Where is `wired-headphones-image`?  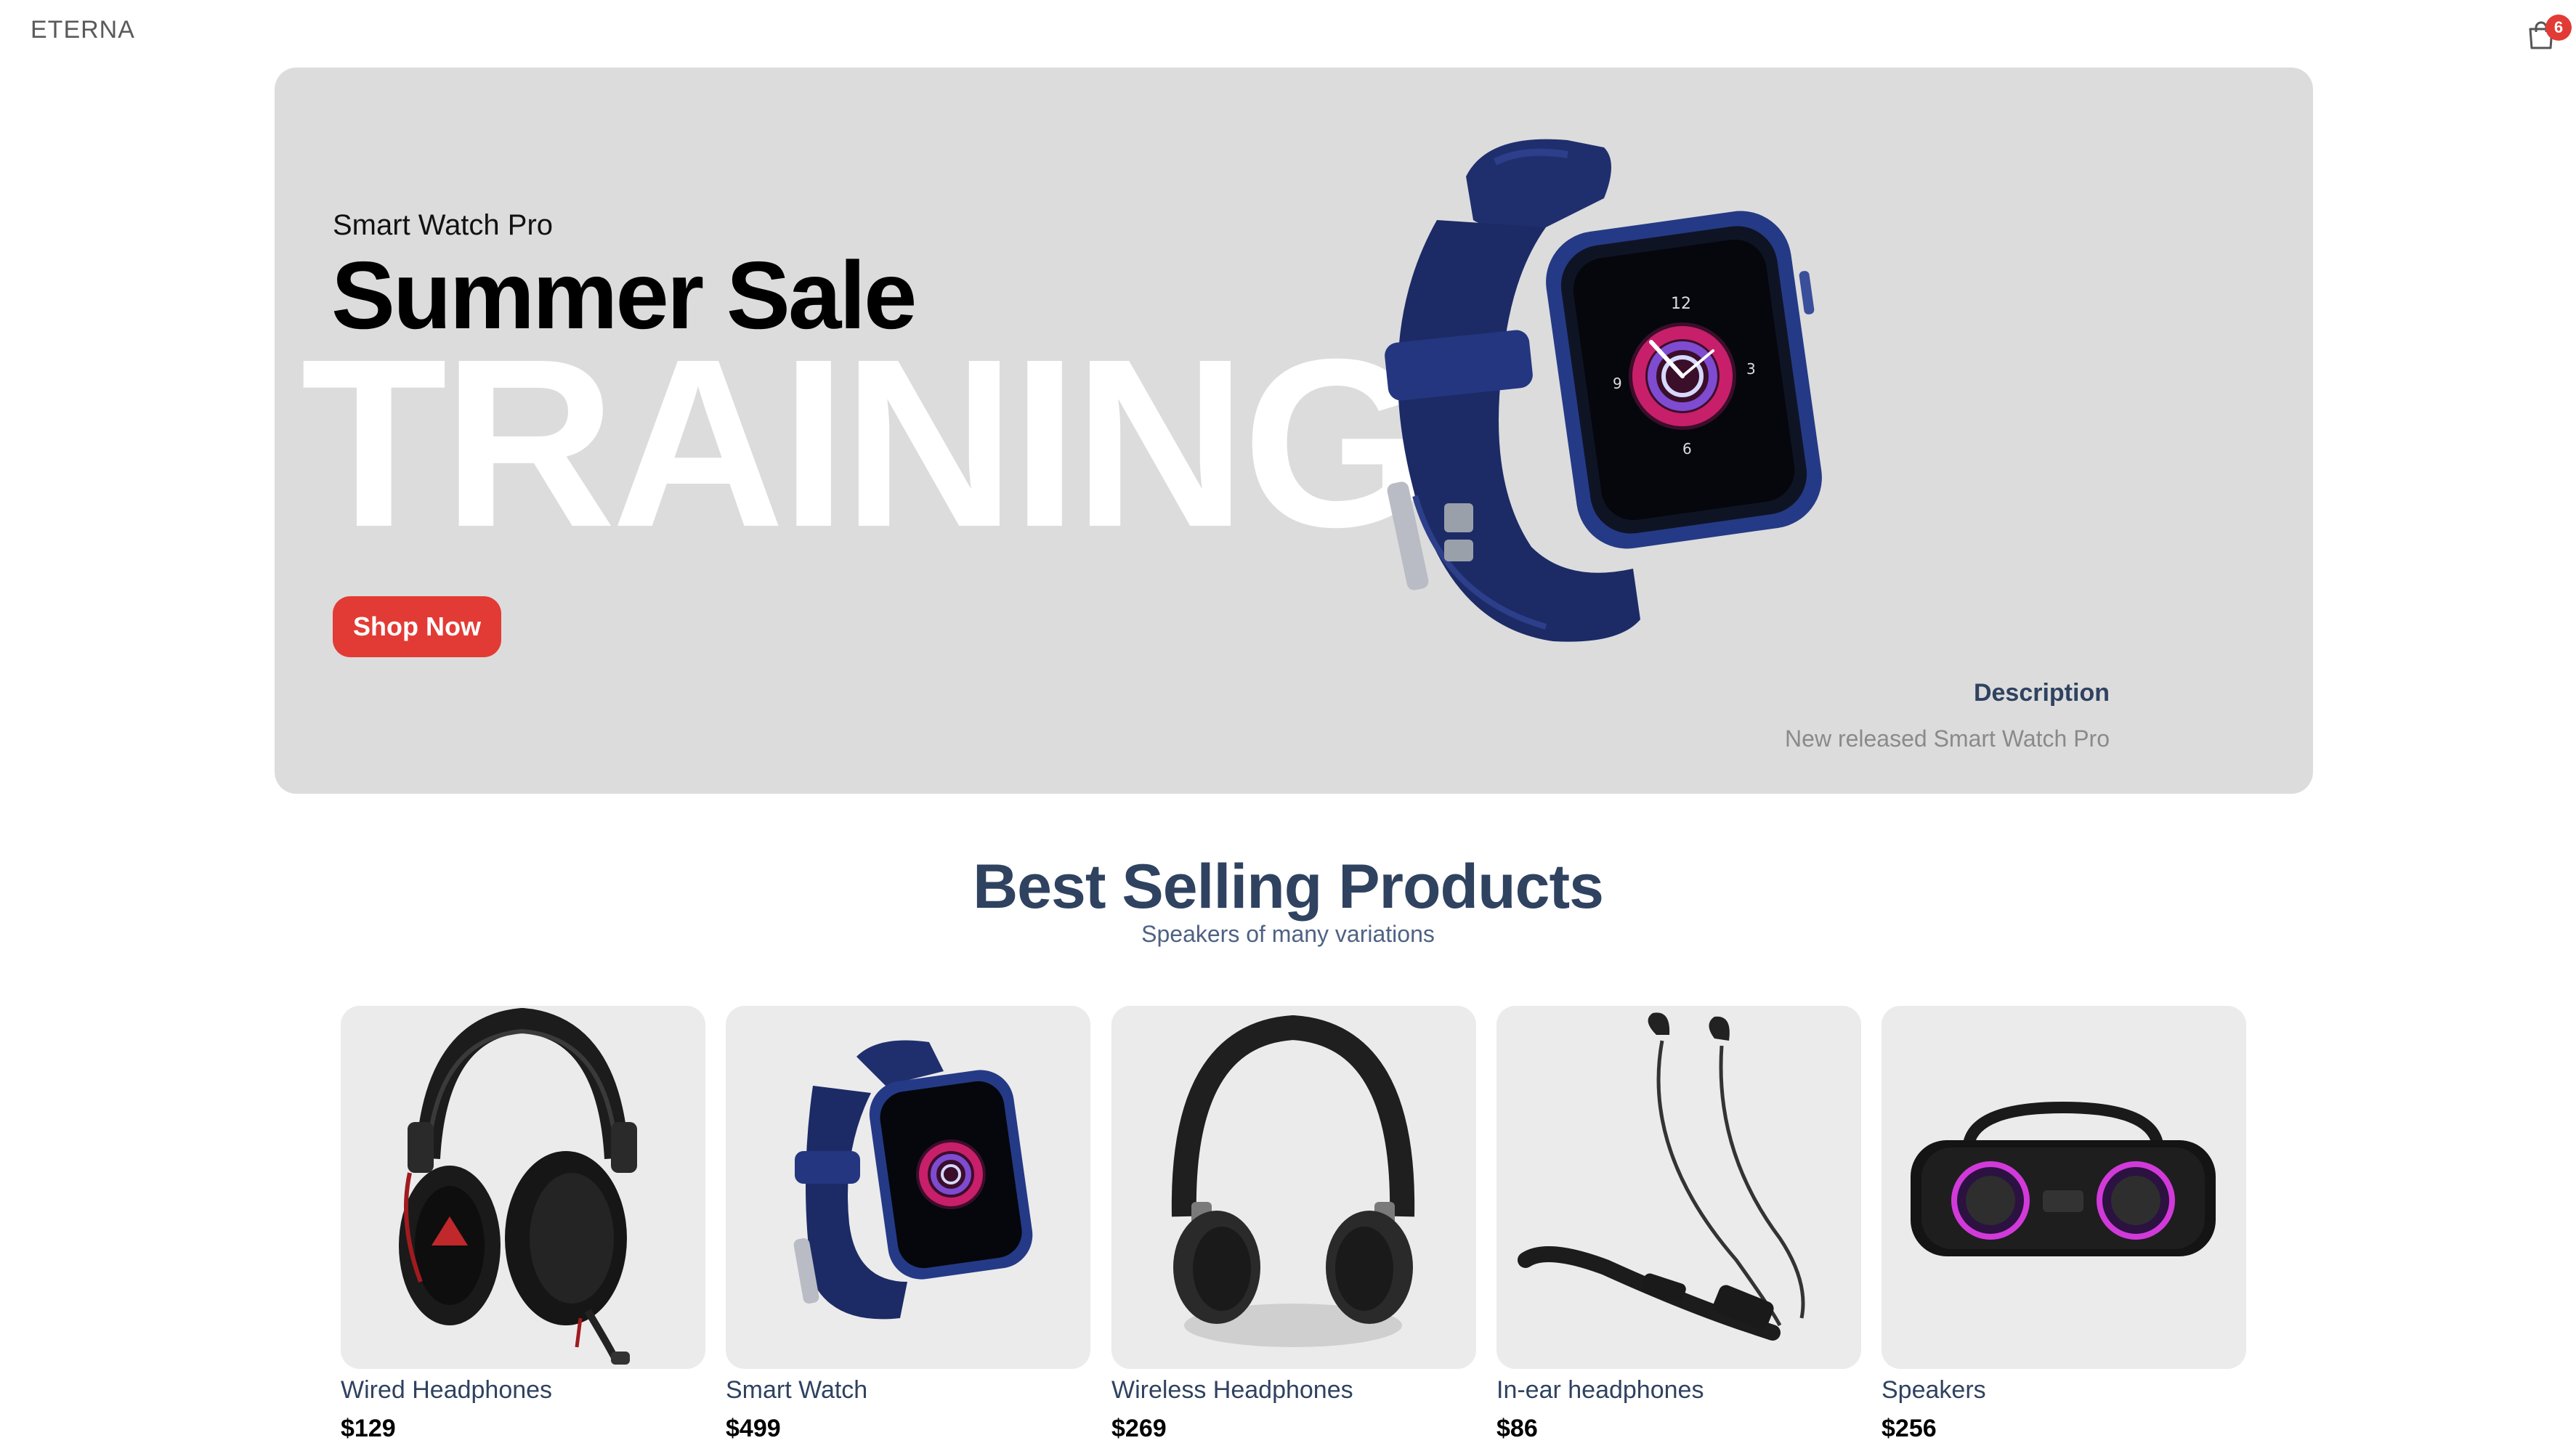 wired-headphones-image is located at coordinates (518, 1186).